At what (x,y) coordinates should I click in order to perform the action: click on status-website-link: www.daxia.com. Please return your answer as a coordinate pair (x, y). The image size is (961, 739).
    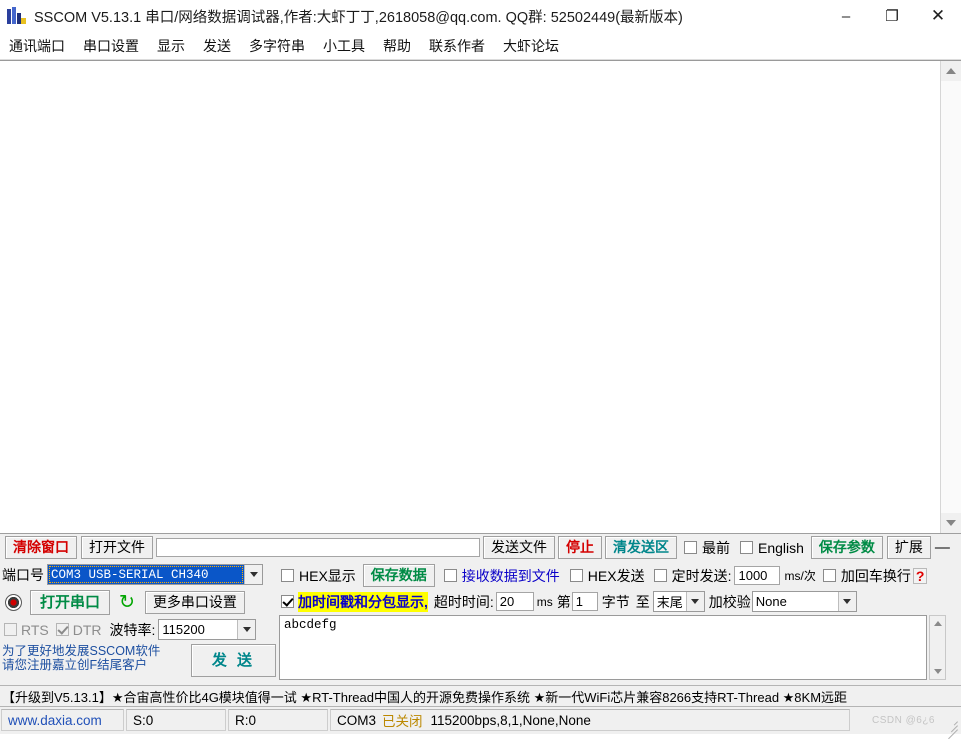
    Looking at the image, I should click on (62, 720).